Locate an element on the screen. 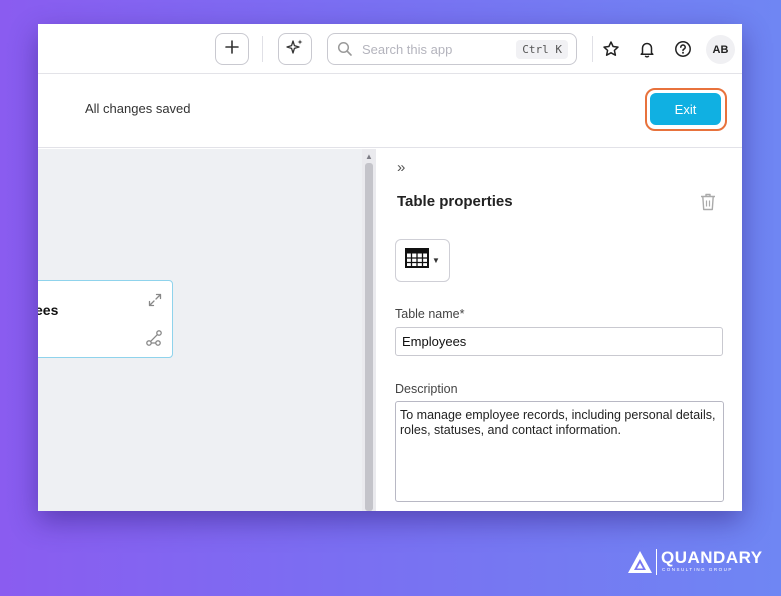  search-icon is located at coordinates (345, 51).